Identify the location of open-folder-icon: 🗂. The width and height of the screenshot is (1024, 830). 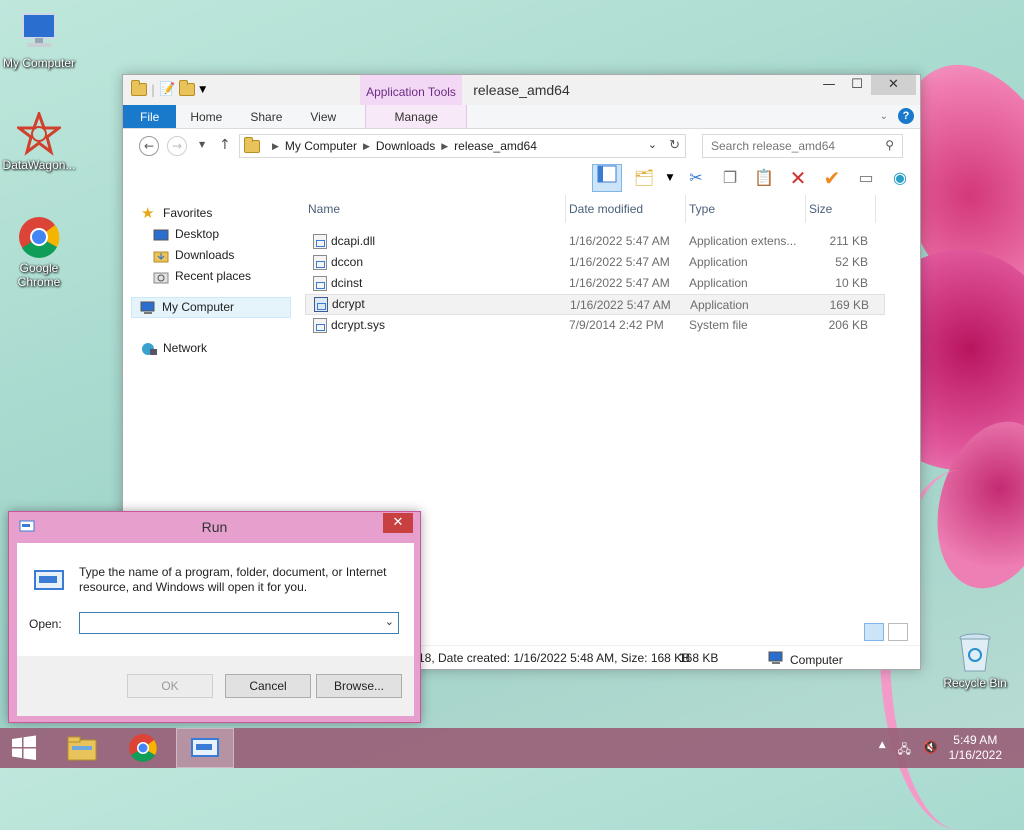
(644, 178).